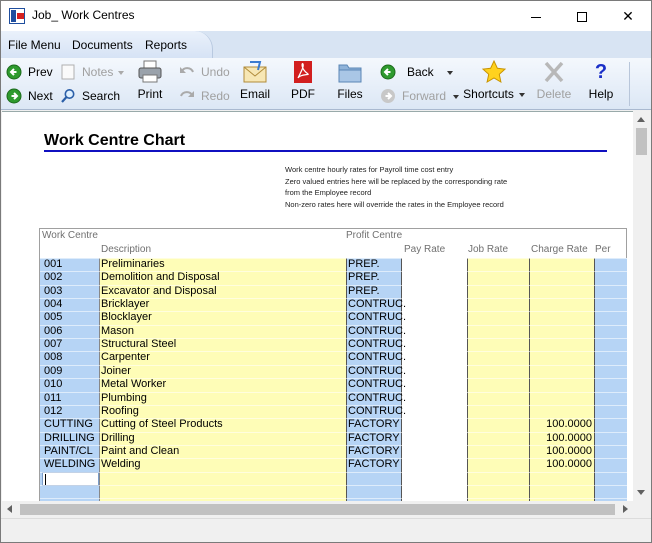 The height and width of the screenshot is (543, 652). What do you see at coordinates (53, 291) in the screenshot?
I see `work-centre-cell: 003` at bounding box center [53, 291].